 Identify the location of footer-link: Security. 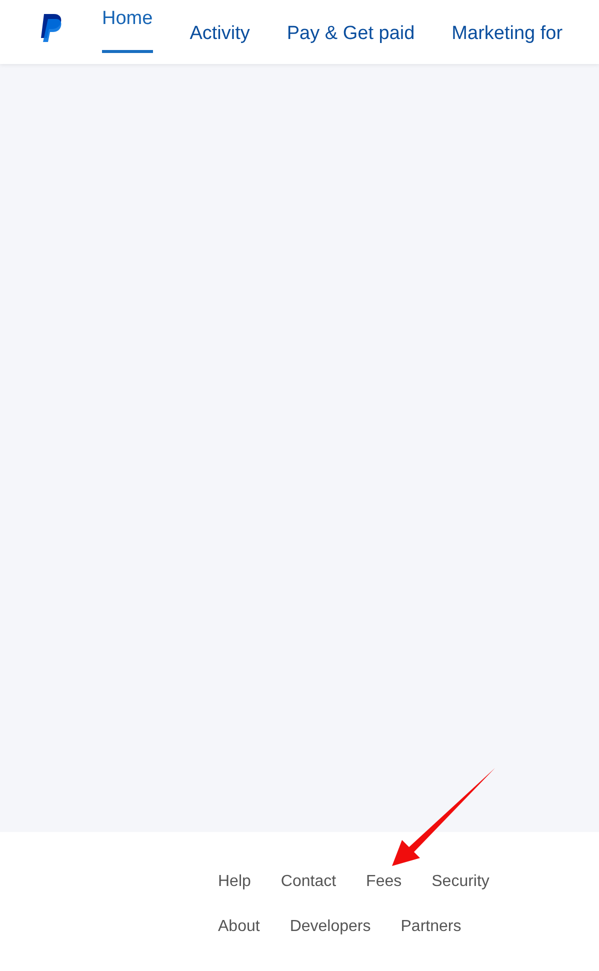
(461, 882).